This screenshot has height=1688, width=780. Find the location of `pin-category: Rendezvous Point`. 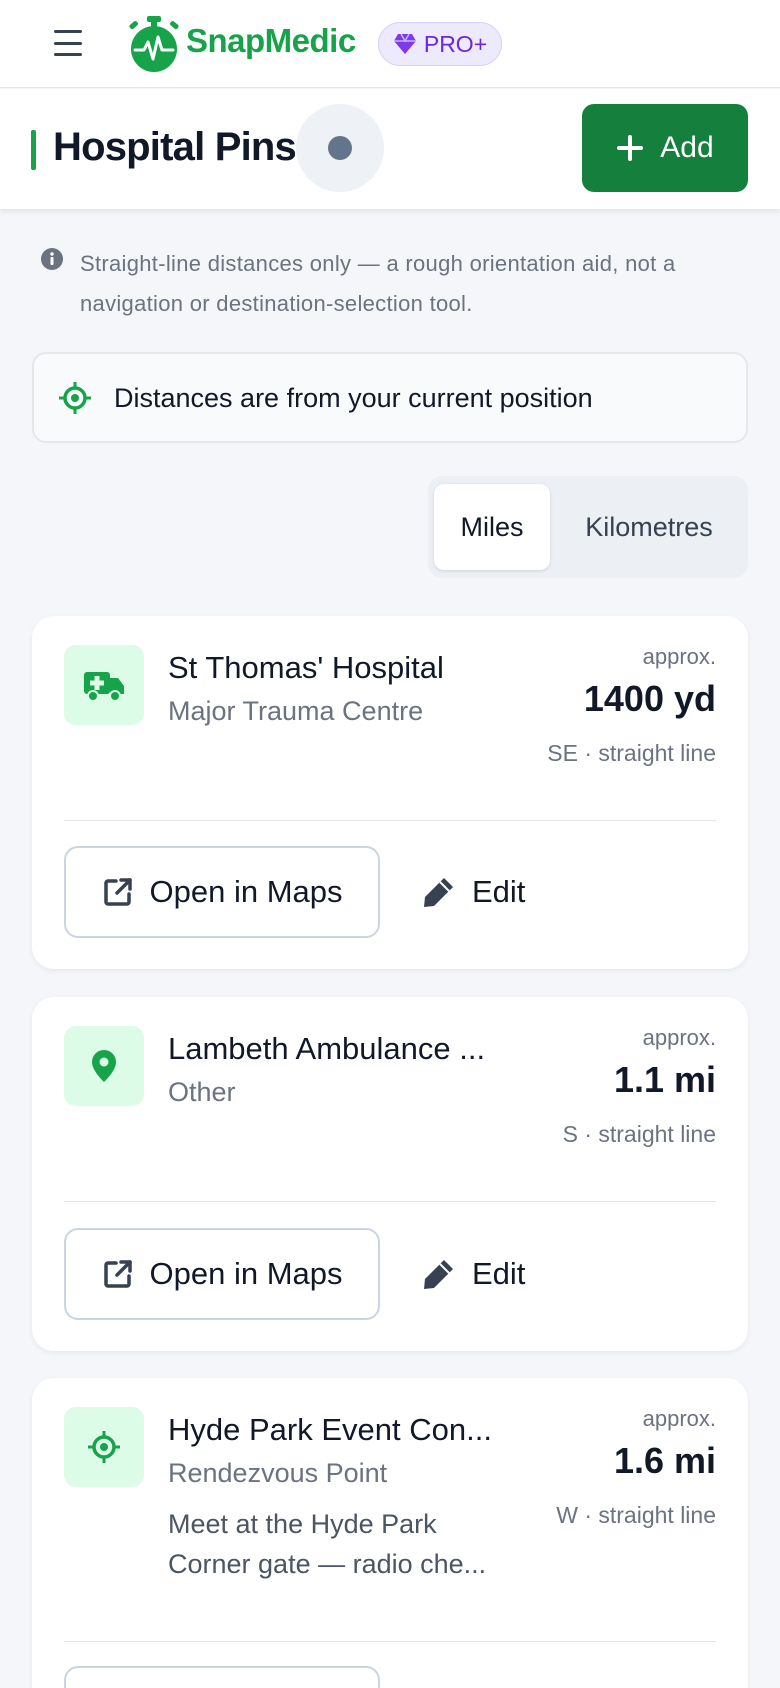

pin-category: Rendezvous Point is located at coordinates (278, 1473).